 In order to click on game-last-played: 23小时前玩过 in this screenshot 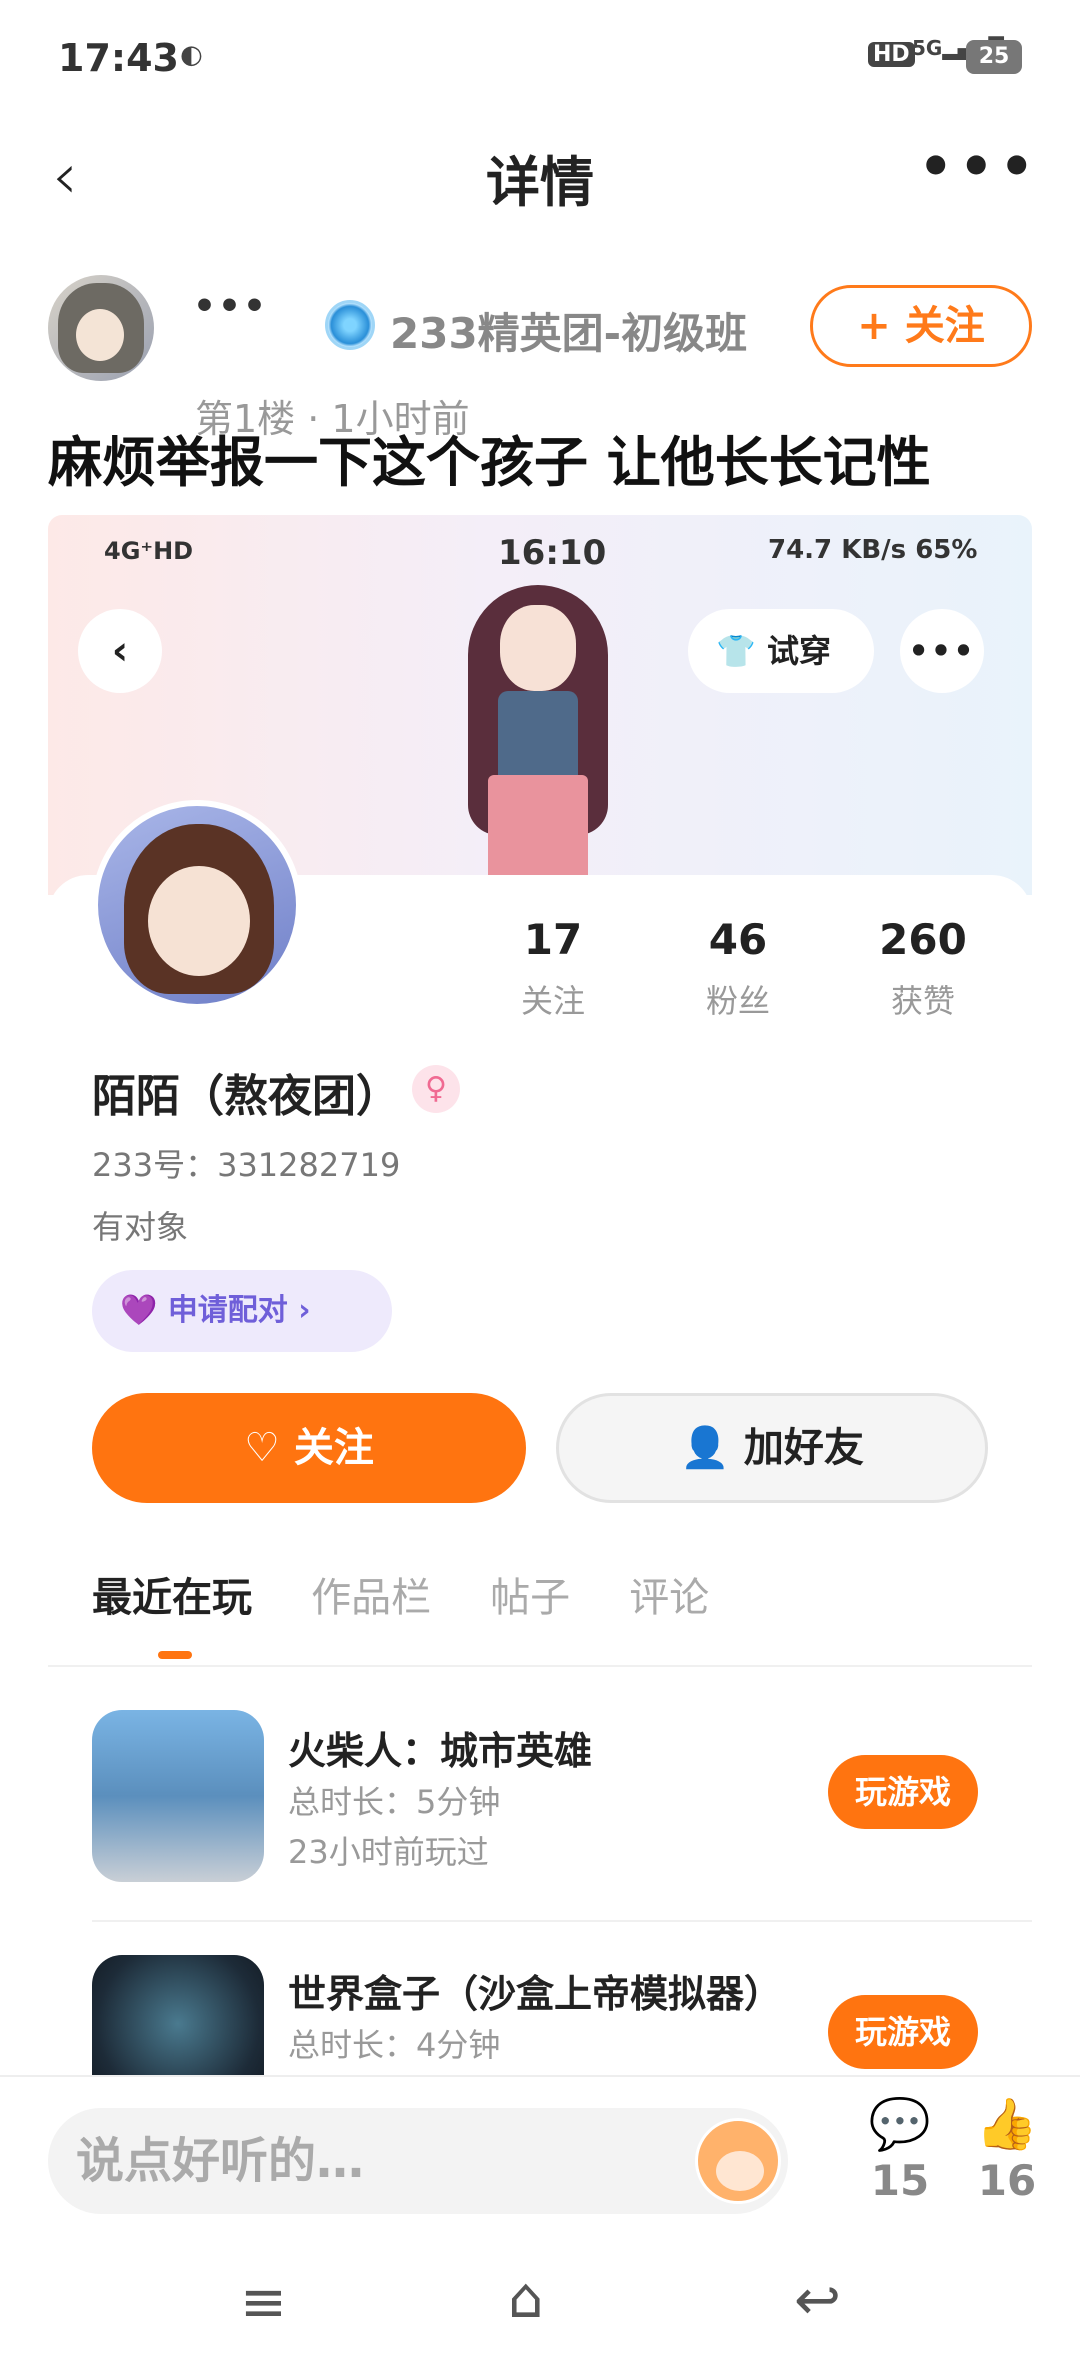, I will do `click(388, 1852)`.